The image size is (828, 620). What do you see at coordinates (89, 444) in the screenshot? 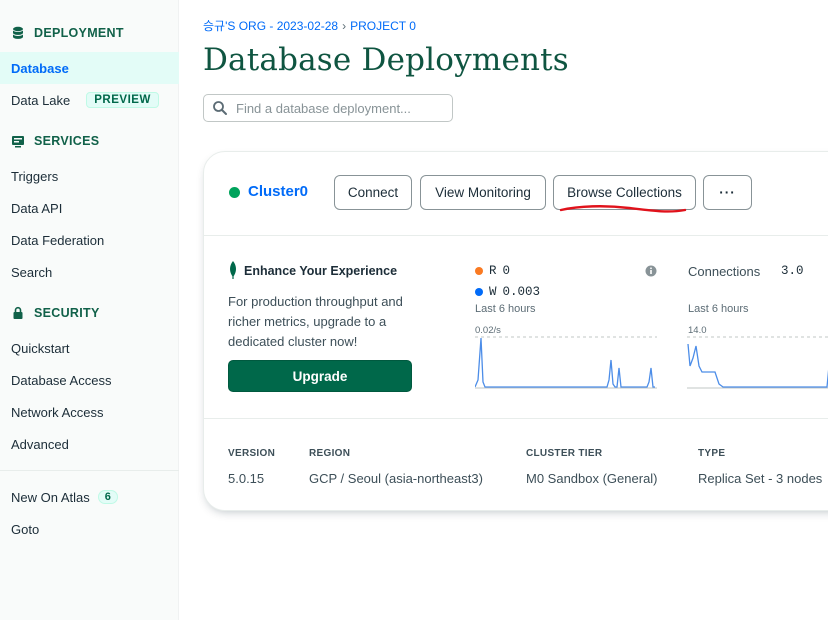
I see `sidebar-item-advanced: Advanced` at bounding box center [89, 444].